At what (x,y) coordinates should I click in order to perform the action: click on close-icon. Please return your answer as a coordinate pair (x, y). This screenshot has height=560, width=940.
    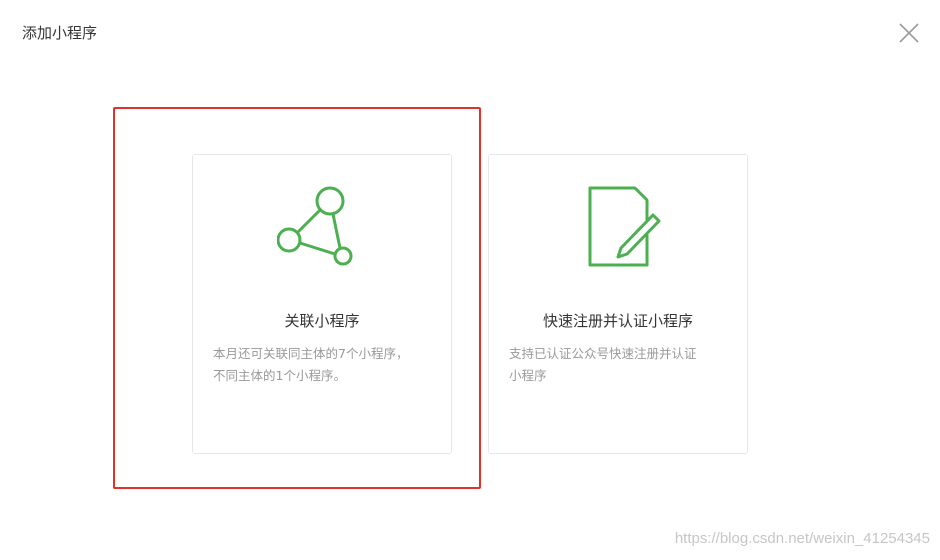
    Looking at the image, I should click on (909, 33).